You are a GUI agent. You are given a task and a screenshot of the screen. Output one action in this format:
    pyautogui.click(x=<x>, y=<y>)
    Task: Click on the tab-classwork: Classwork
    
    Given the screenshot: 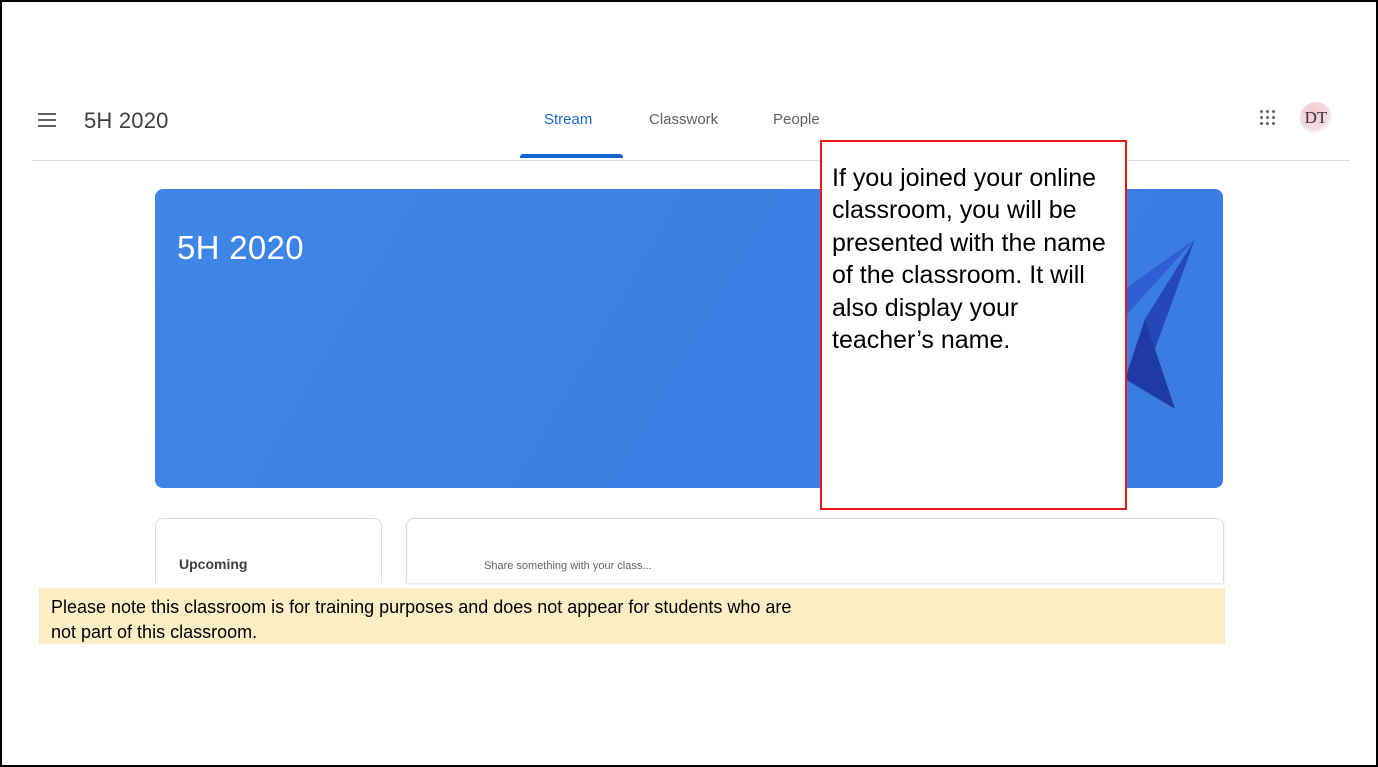 What is the action you would take?
    pyautogui.click(x=683, y=119)
    